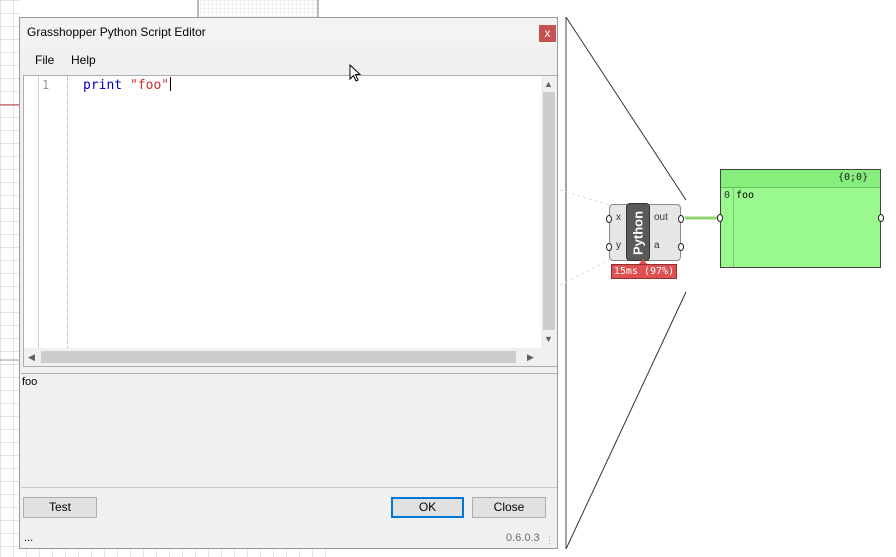 The image size is (896, 557). What do you see at coordinates (278, 357) in the screenshot?
I see `horizontal-scroll-thumb` at bounding box center [278, 357].